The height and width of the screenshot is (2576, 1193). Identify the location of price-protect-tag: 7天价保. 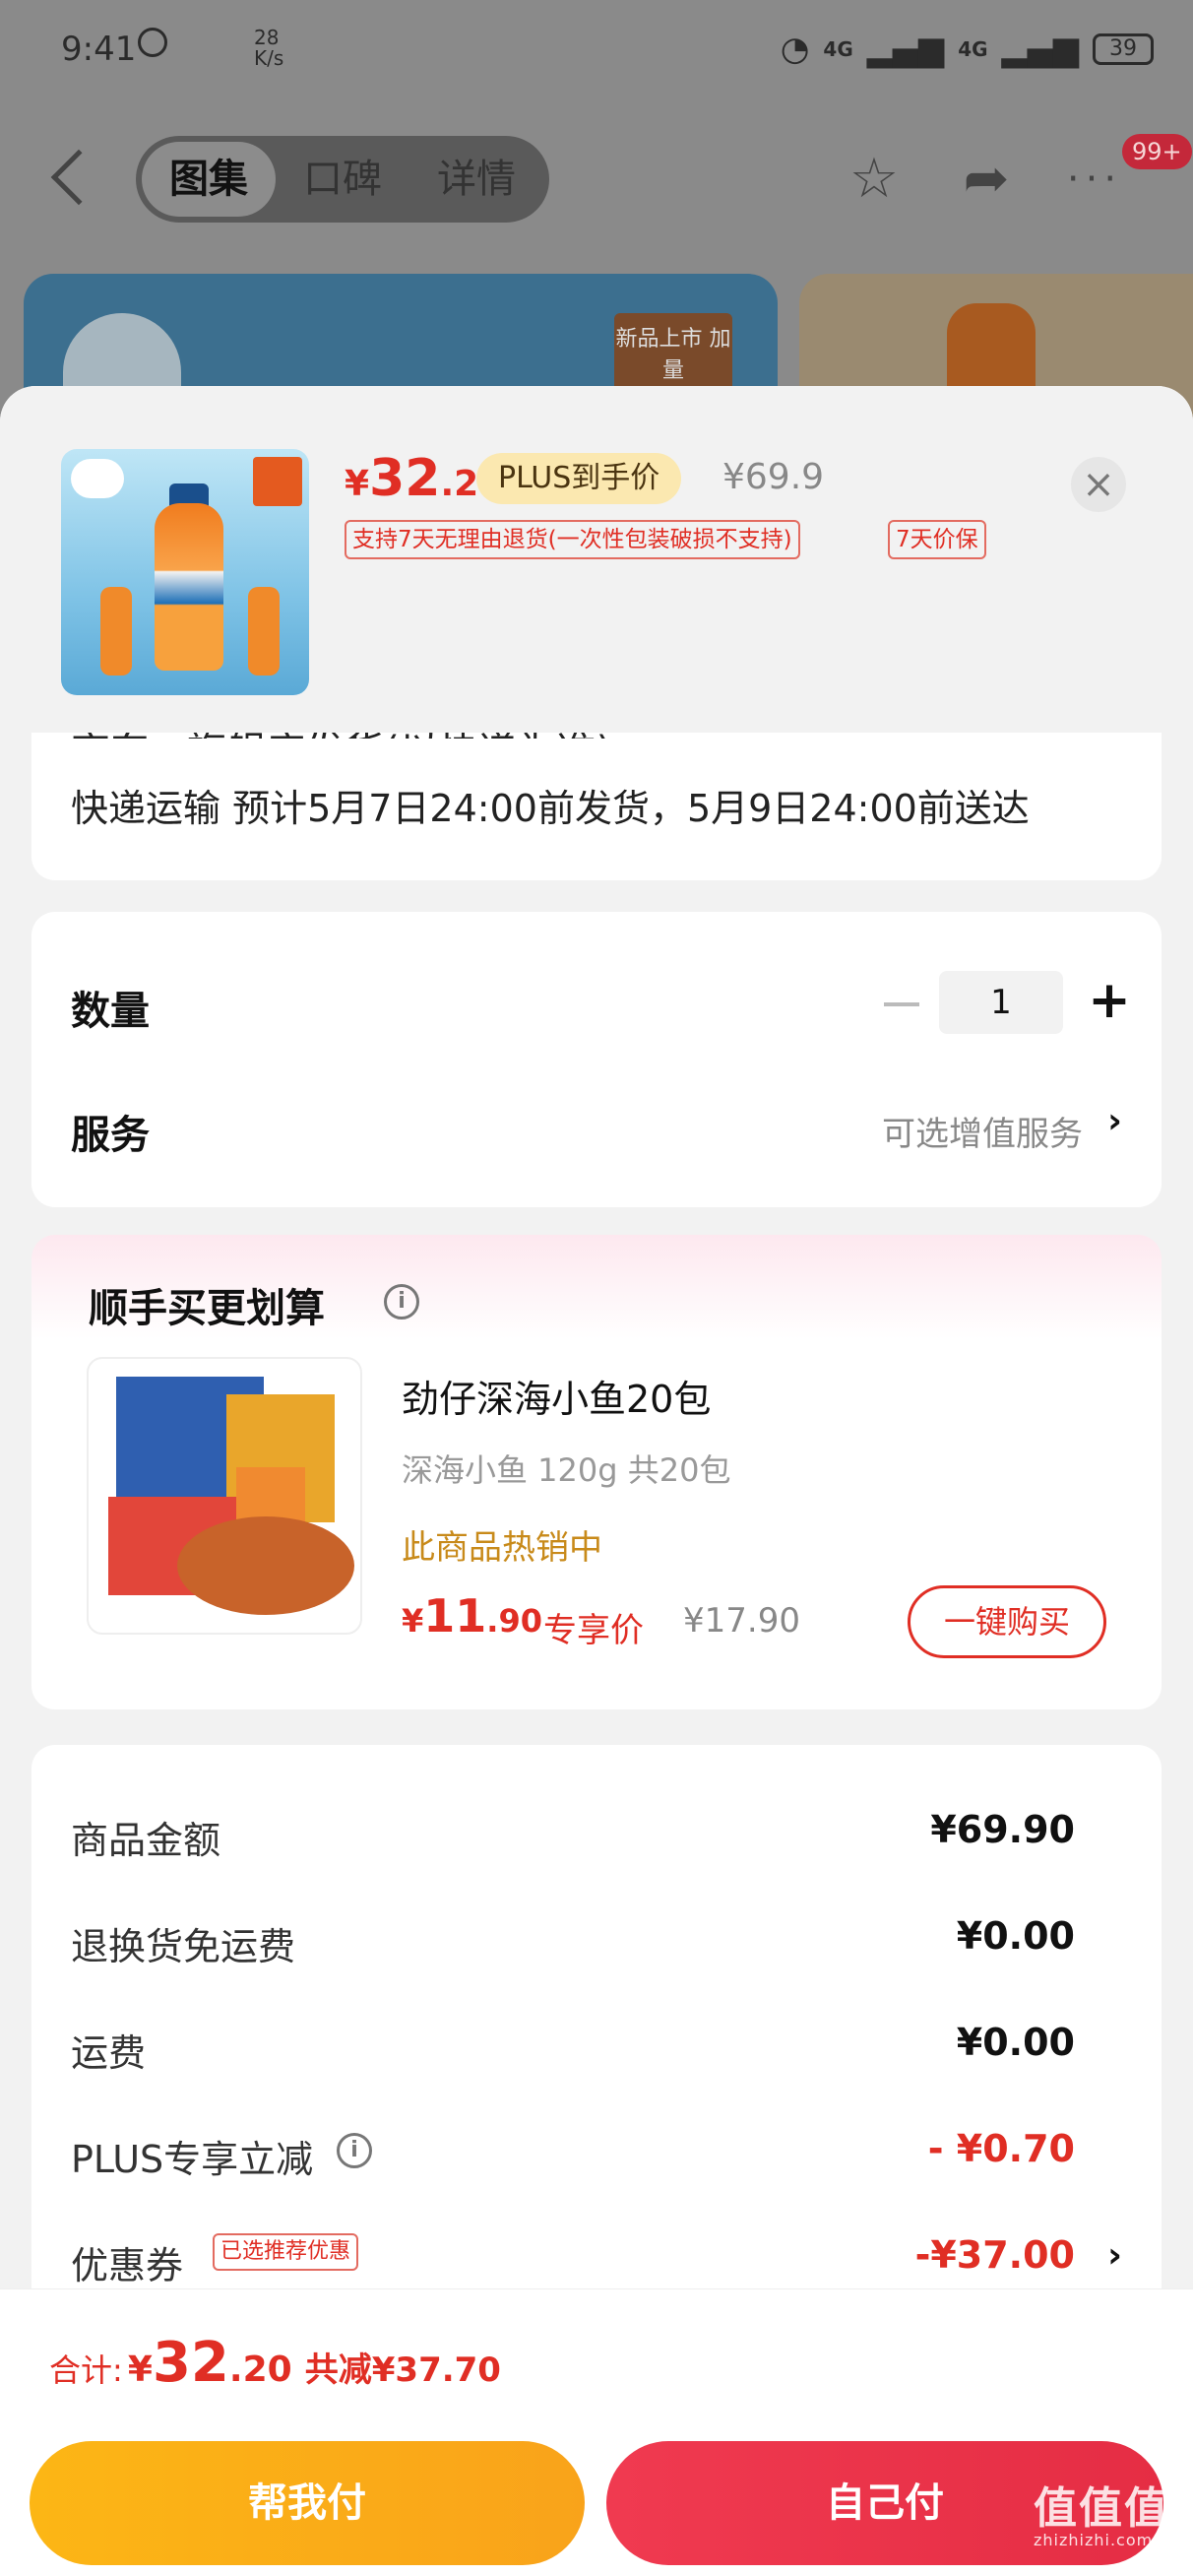
(937, 539).